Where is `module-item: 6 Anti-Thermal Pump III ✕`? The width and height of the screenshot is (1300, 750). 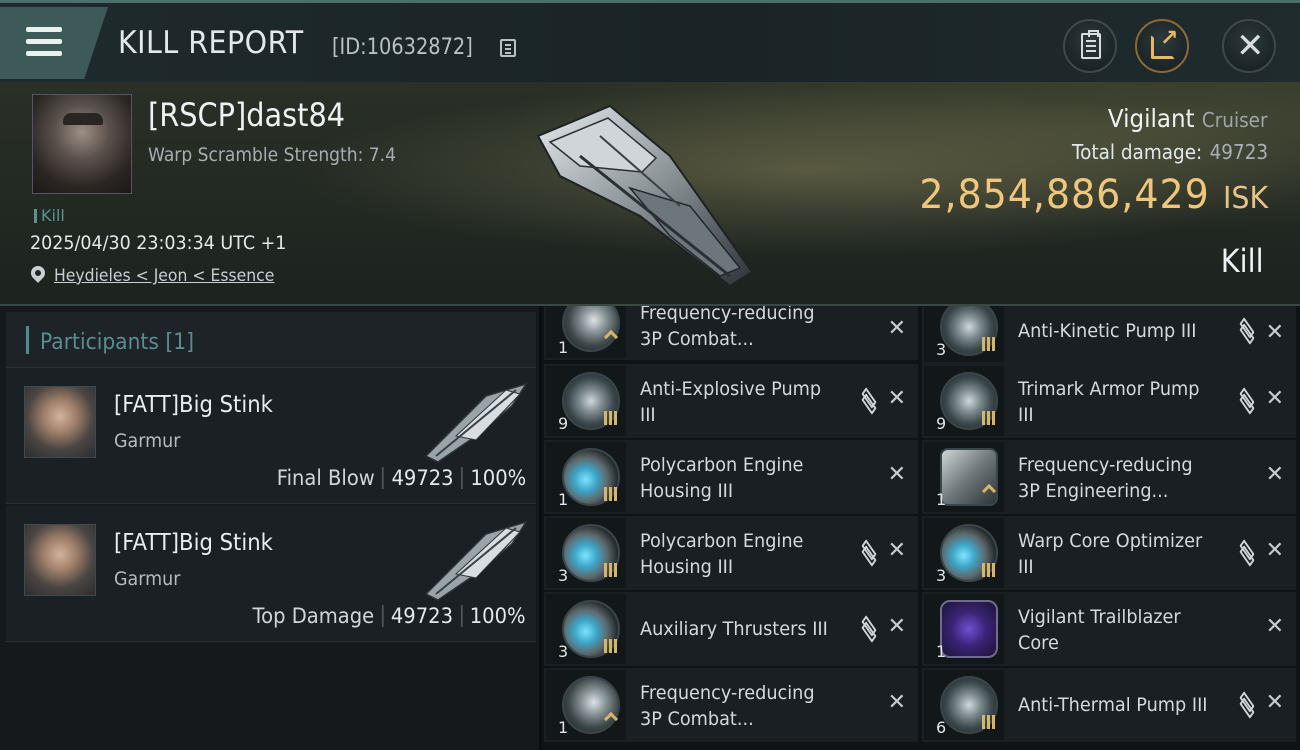
module-item: 6 Anti-Thermal Pump III ✕ is located at coordinates (1109, 705).